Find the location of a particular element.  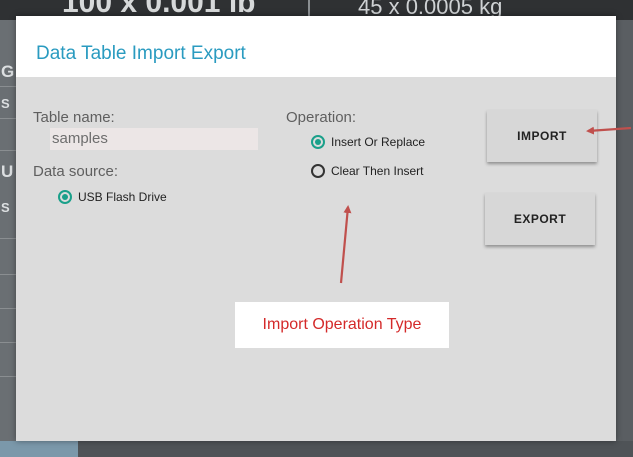

background-side-char: U is located at coordinates (7, 171).